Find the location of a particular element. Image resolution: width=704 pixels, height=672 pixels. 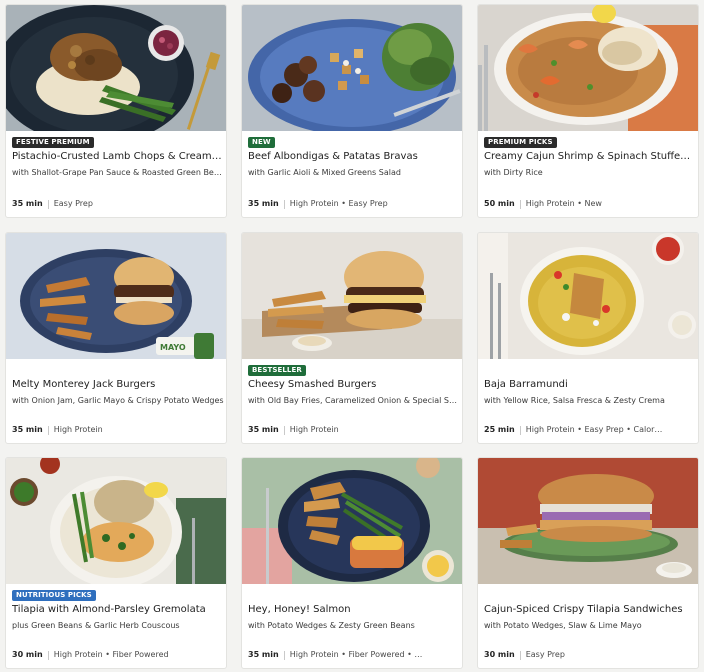

recipe-meta: 50 min High Protein • New is located at coordinates (590, 204).